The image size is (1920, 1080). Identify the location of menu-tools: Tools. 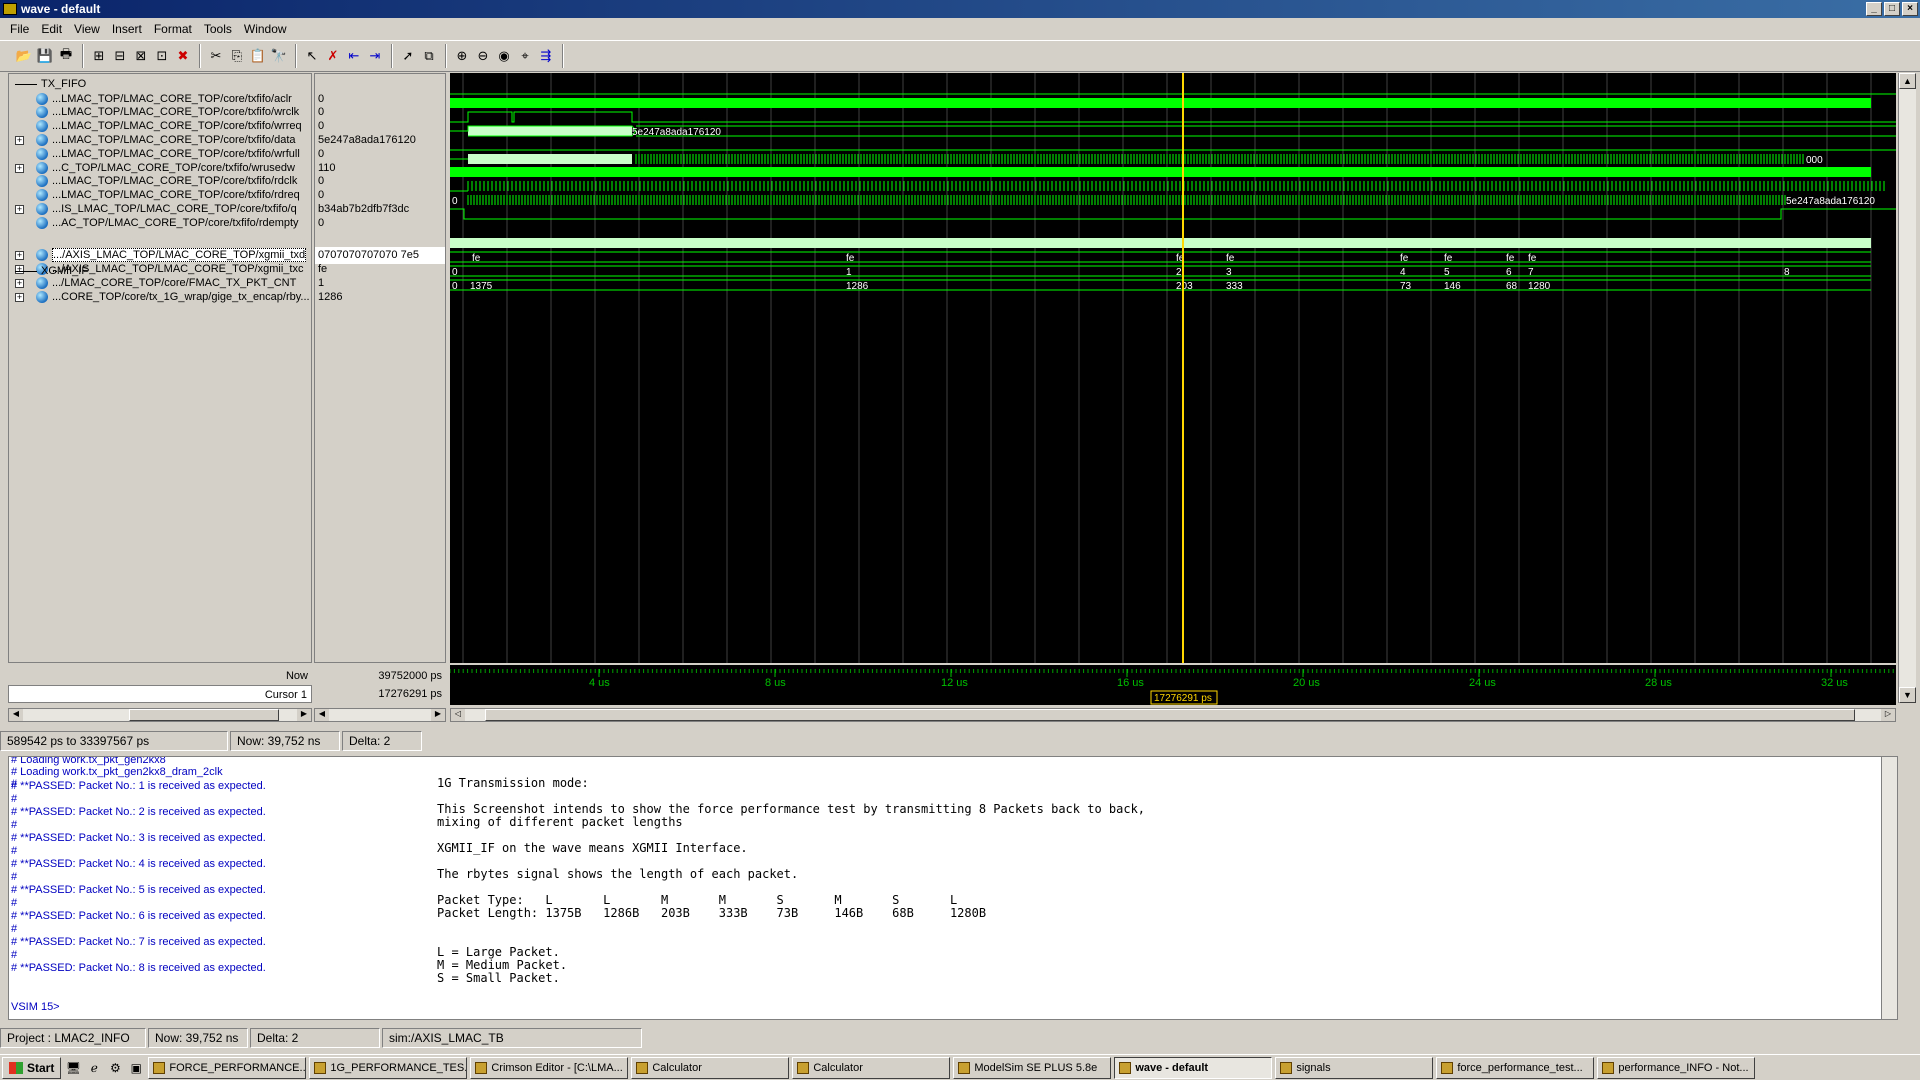
(218, 29).